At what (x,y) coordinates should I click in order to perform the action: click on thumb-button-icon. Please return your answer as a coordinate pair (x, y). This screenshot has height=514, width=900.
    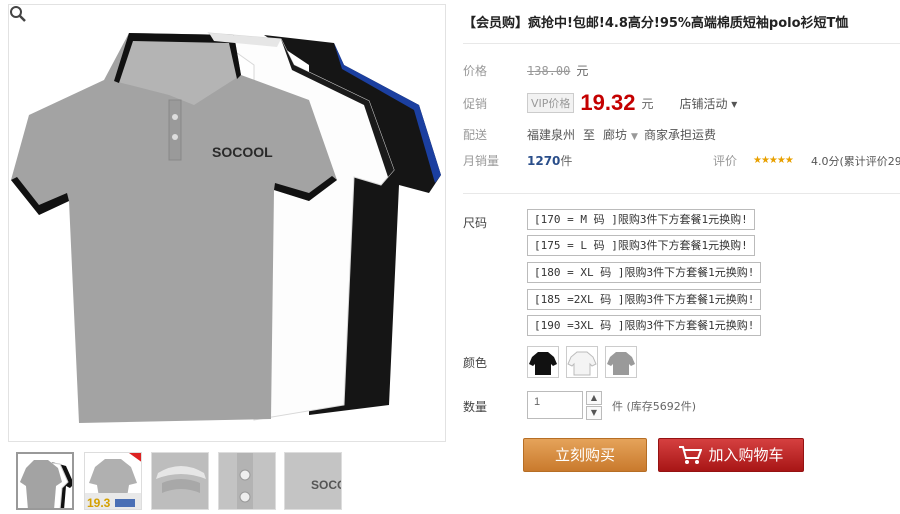
    Looking at the image, I should click on (247, 481).